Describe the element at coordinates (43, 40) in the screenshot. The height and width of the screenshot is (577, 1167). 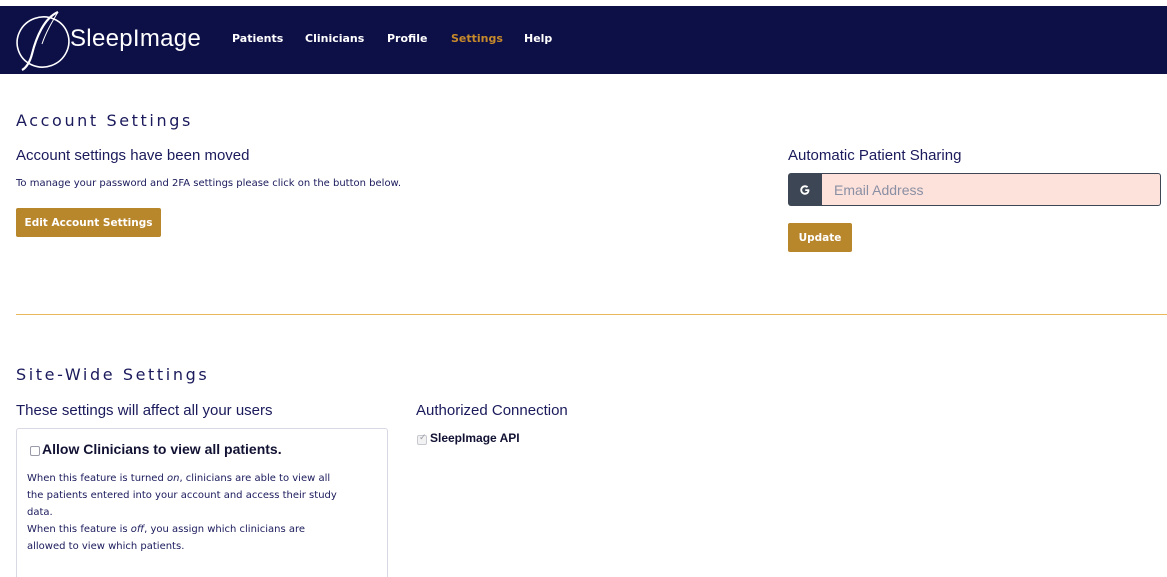
I see `sleepimage-logo-icon` at that location.